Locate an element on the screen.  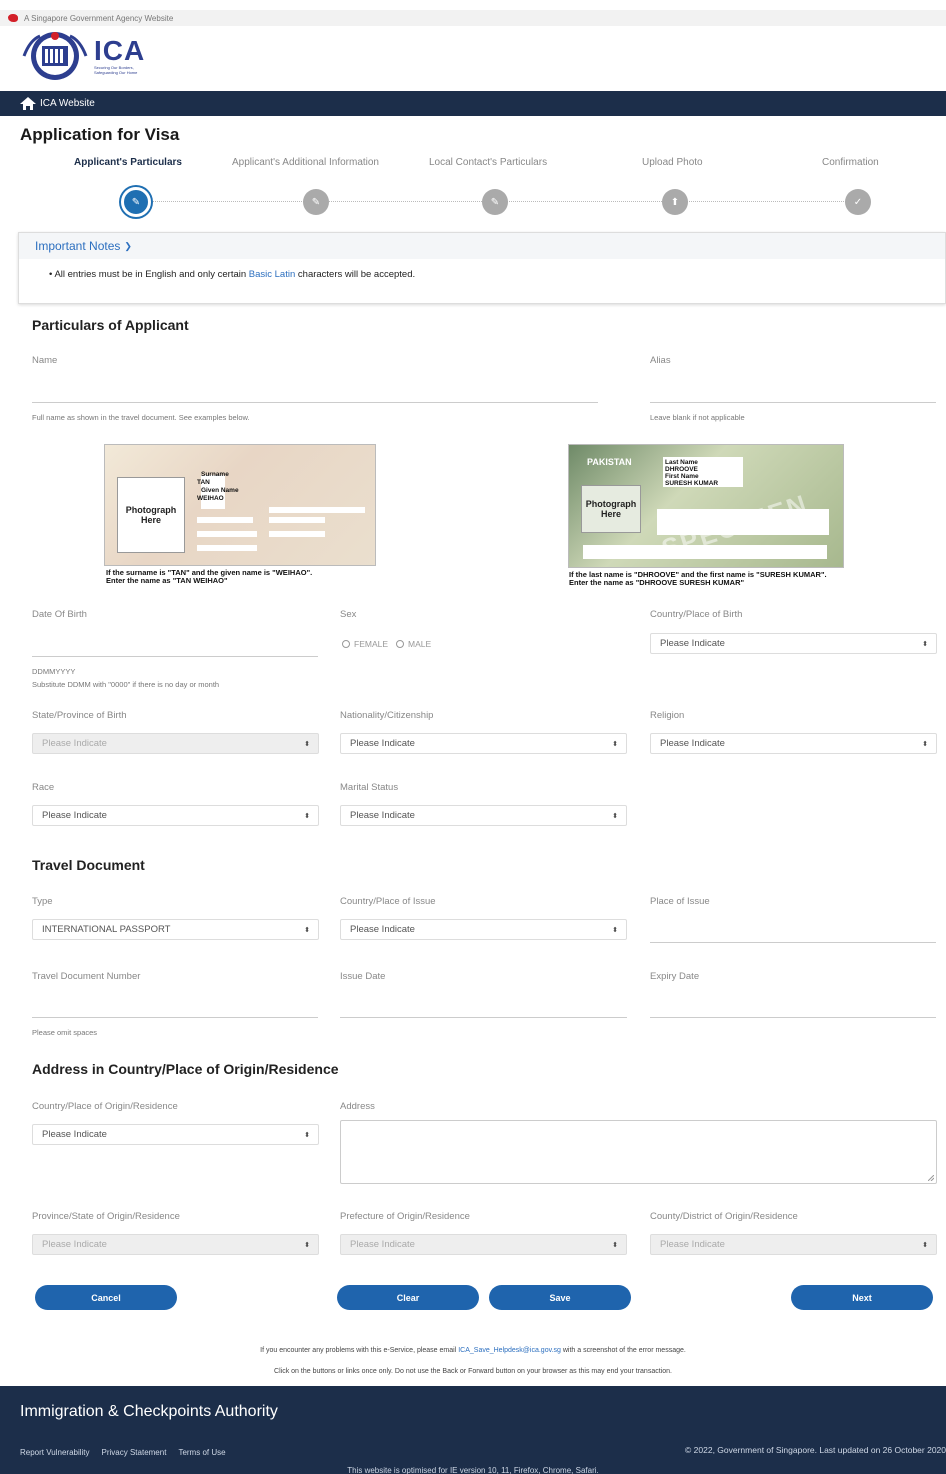
expiry-date-input is located at coordinates (793, 1017).